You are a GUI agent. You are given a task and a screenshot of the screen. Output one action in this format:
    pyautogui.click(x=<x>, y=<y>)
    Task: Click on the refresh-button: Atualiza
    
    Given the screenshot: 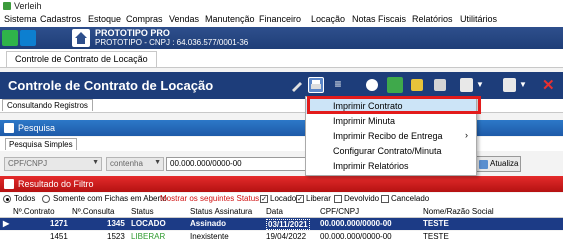 What is the action you would take?
    pyautogui.click(x=498, y=164)
    